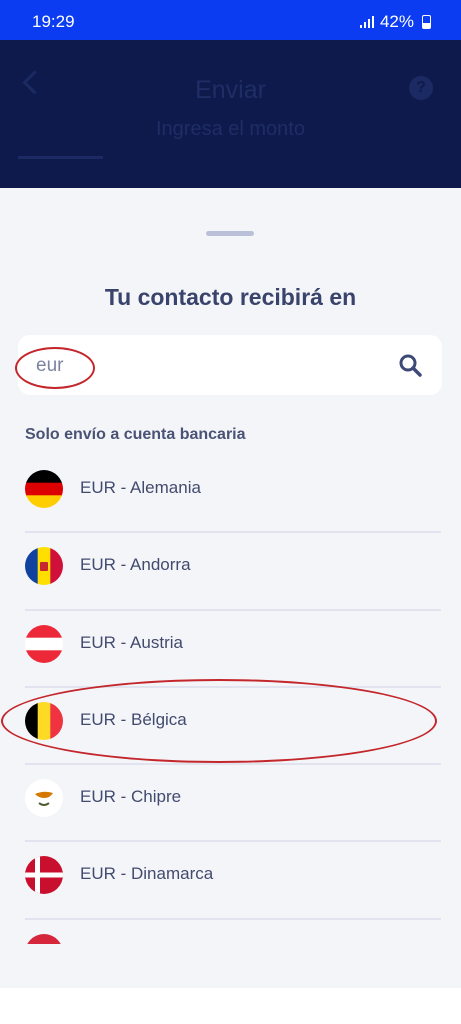 The height and width of the screenshot is (1024, 461). I want to click on list-item-label: EUR - Dinamarca, so click(147, 874).